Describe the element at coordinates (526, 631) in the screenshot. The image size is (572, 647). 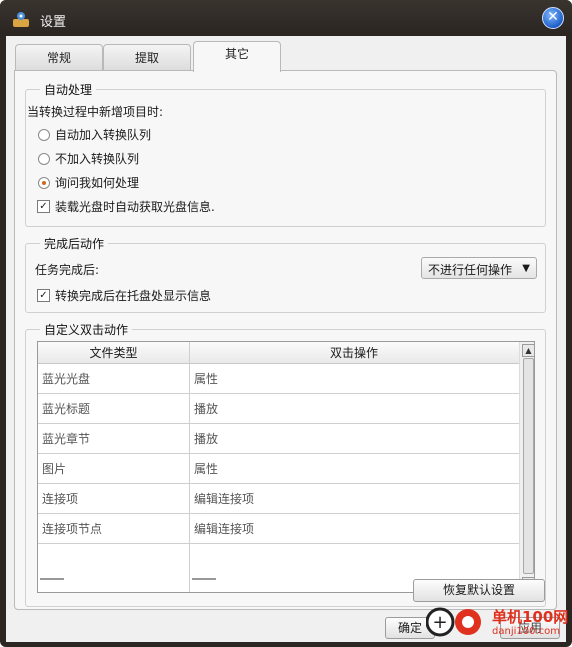
I see `watermark-url: danji100.com` at that location.